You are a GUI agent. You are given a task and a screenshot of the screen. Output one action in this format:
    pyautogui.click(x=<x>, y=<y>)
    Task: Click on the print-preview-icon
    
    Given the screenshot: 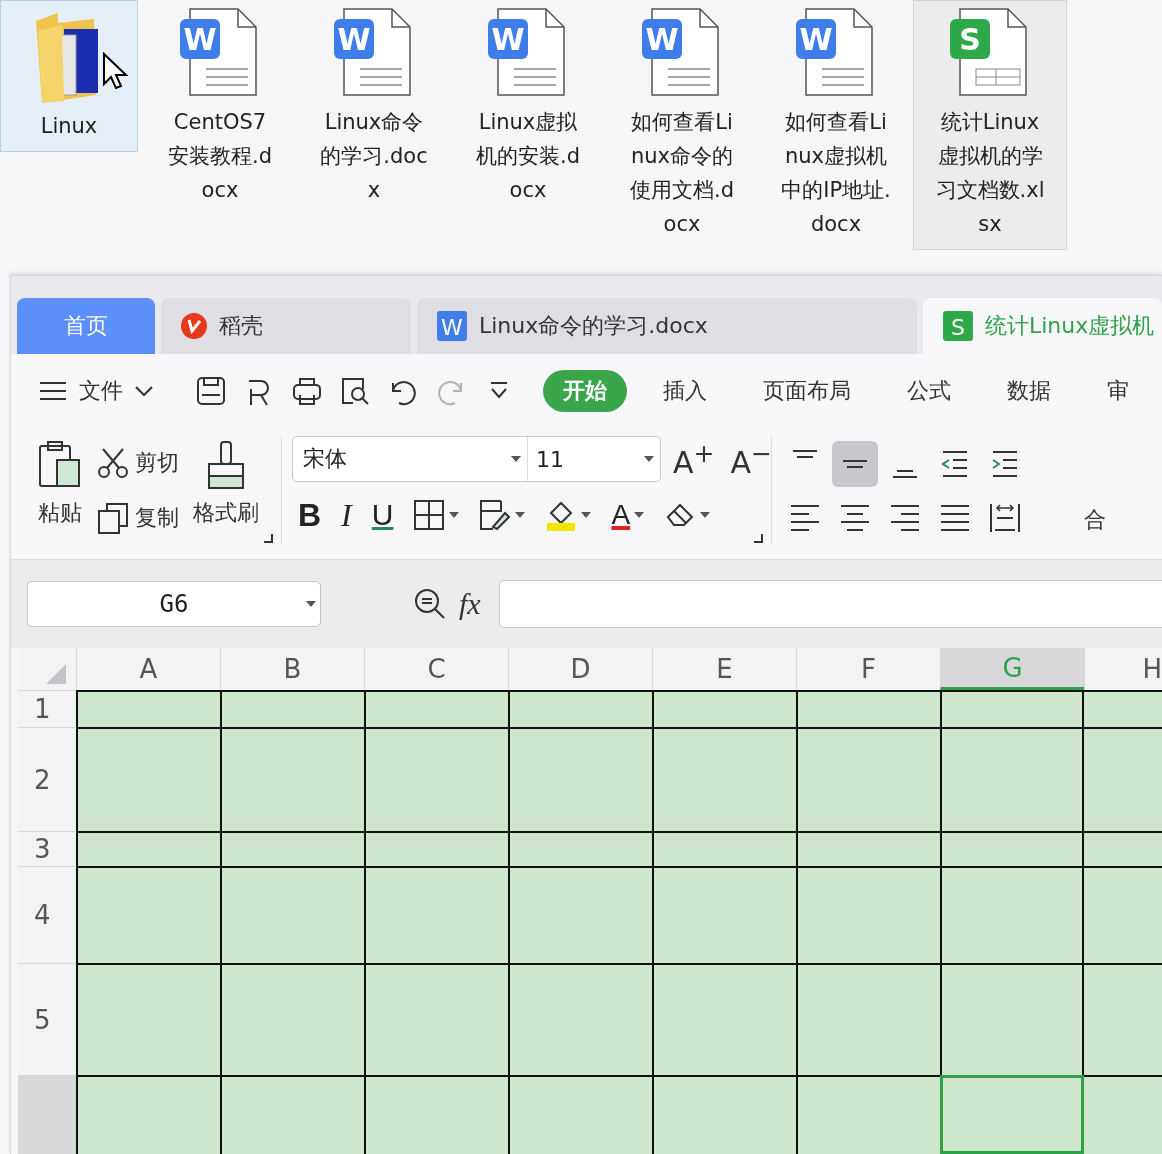 What is the action you would take?
    pyautogui.click(x=355, y=391)
    